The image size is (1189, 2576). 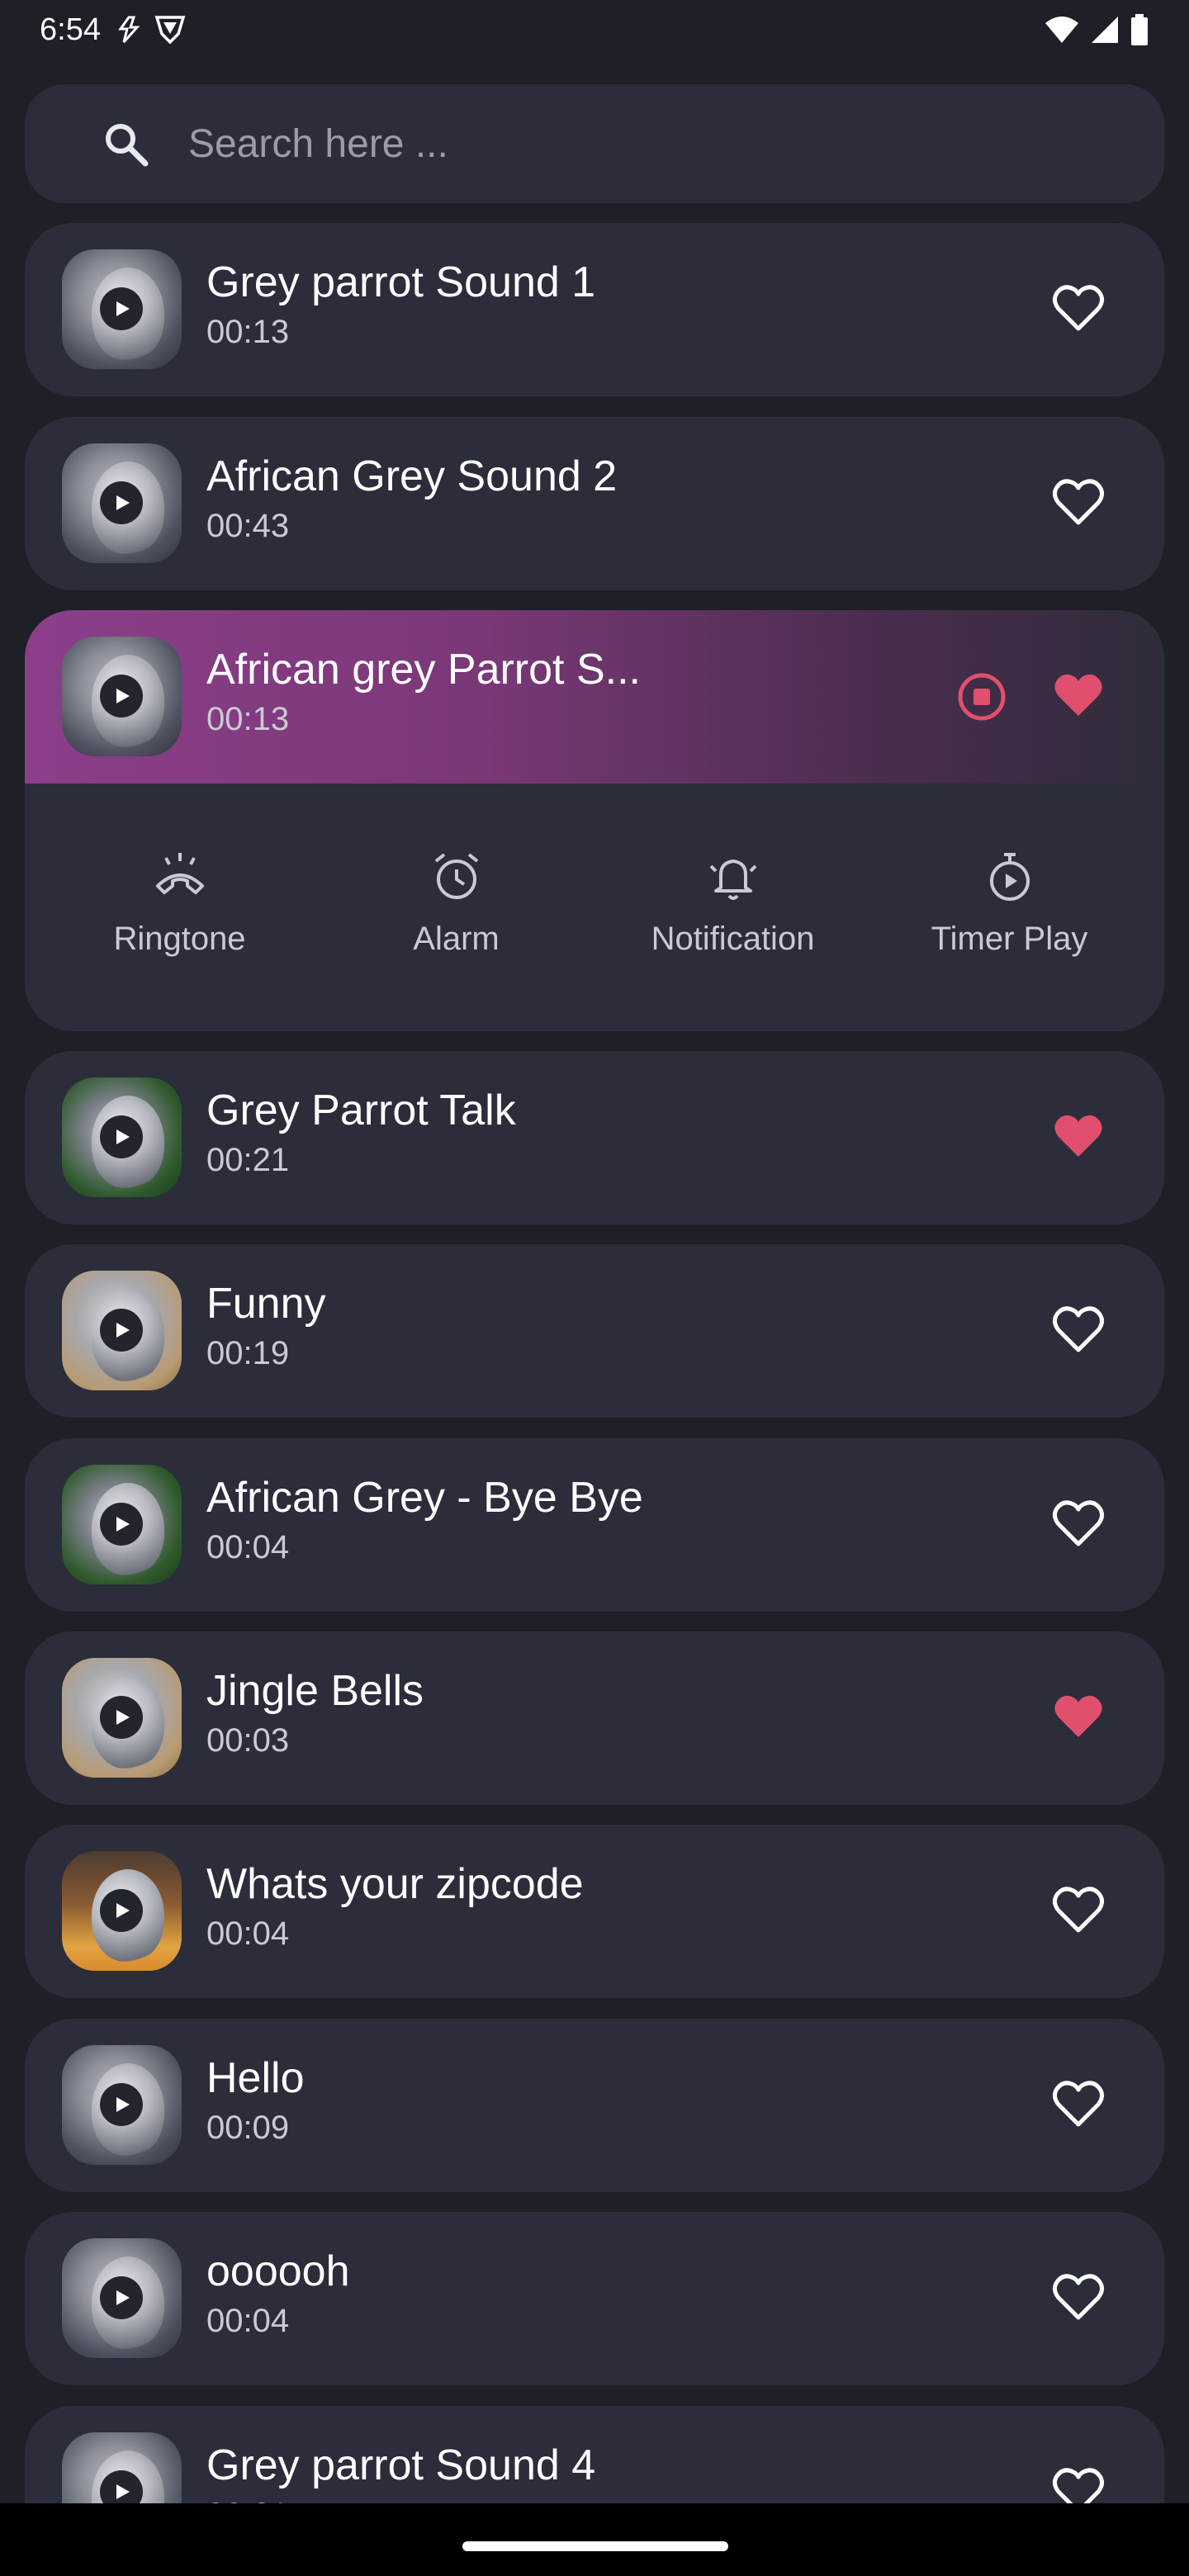 I want to click on shield-icon, so click(x=170, y=30).